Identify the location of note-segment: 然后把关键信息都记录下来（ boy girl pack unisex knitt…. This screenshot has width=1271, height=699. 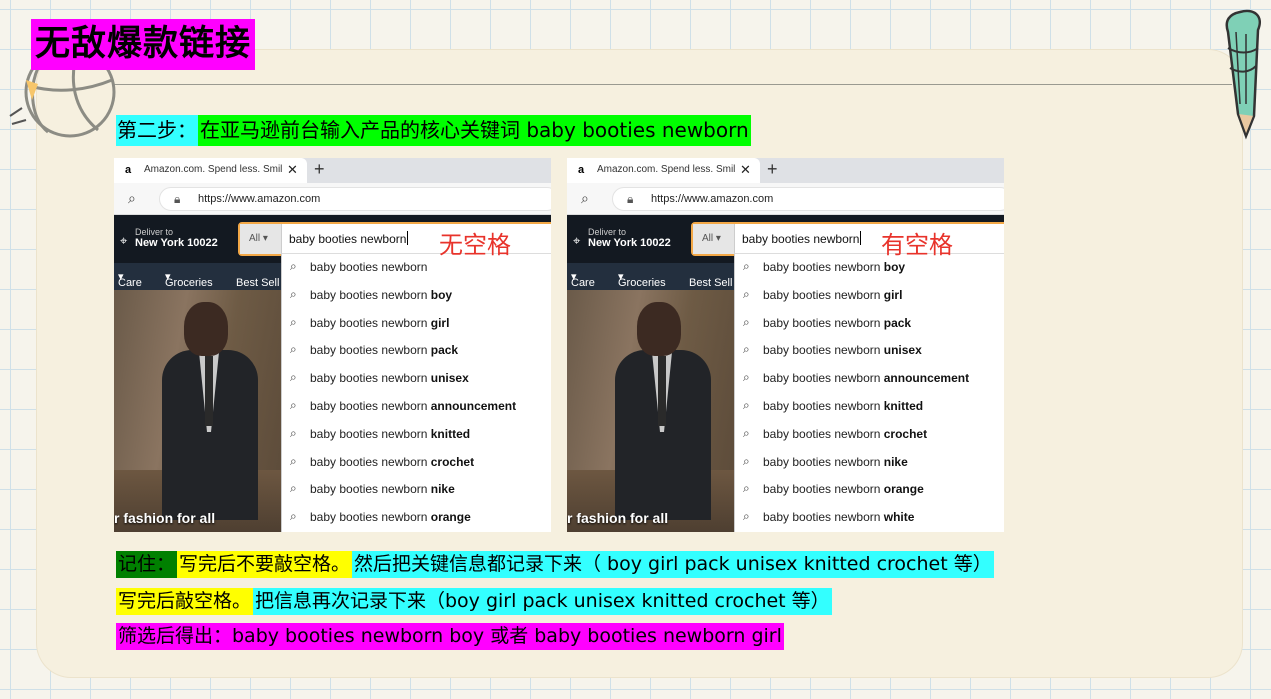
(673, 564).